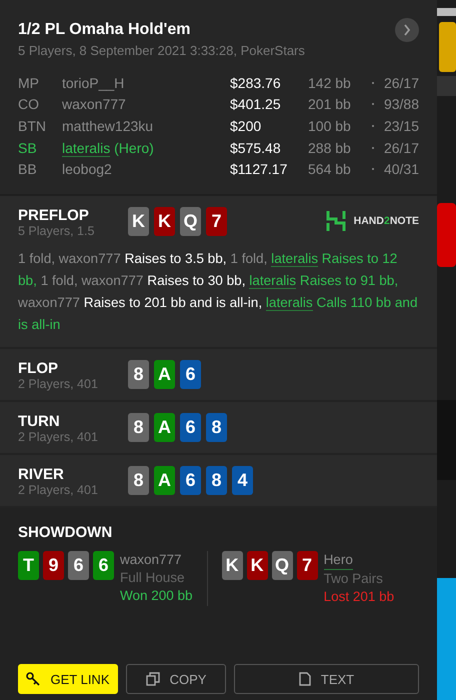 This screenshot has width=456, height=700. Describe the element at coordinates (94, 82) in the screenshot. I see `player-name: torioP__H` at that location.